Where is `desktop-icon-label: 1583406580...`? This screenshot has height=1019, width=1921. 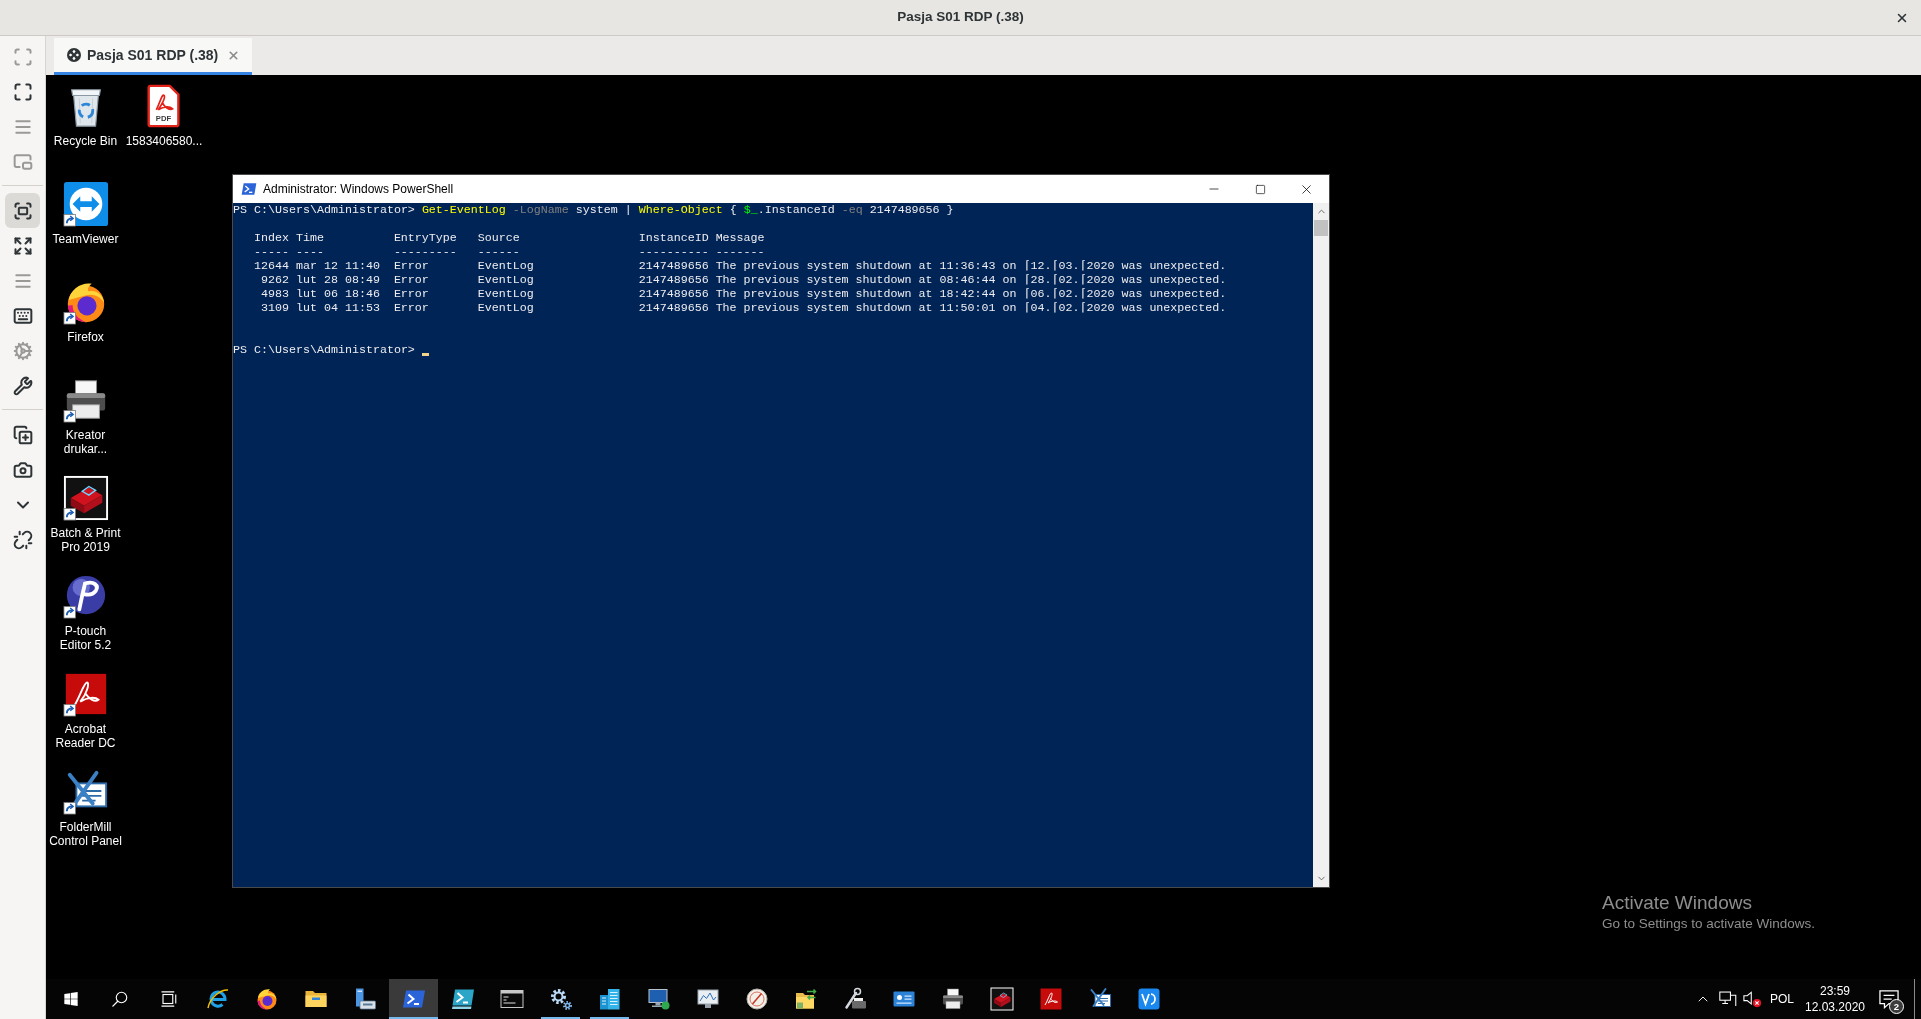 desktop-icon-label: 1583406580... is located at coordinates (164, 141).